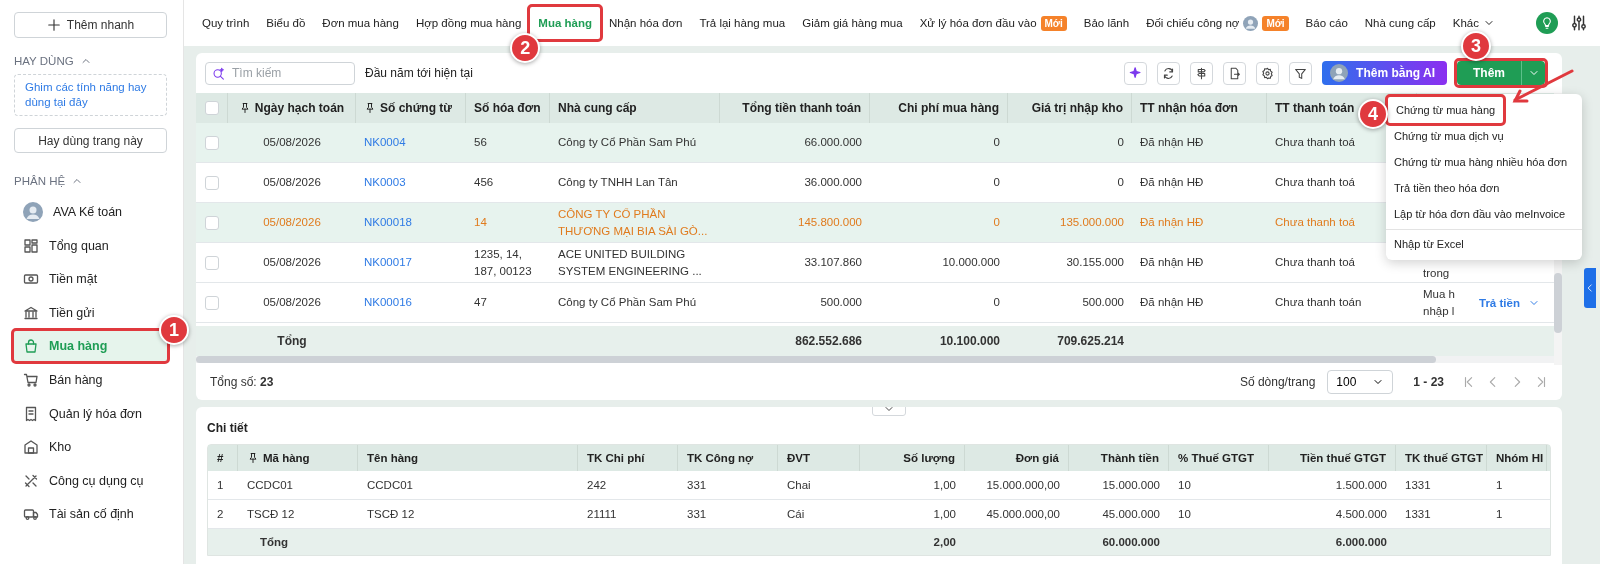  I want to click on table-cell-text: 45.000.000,00, so click(1023, 514).